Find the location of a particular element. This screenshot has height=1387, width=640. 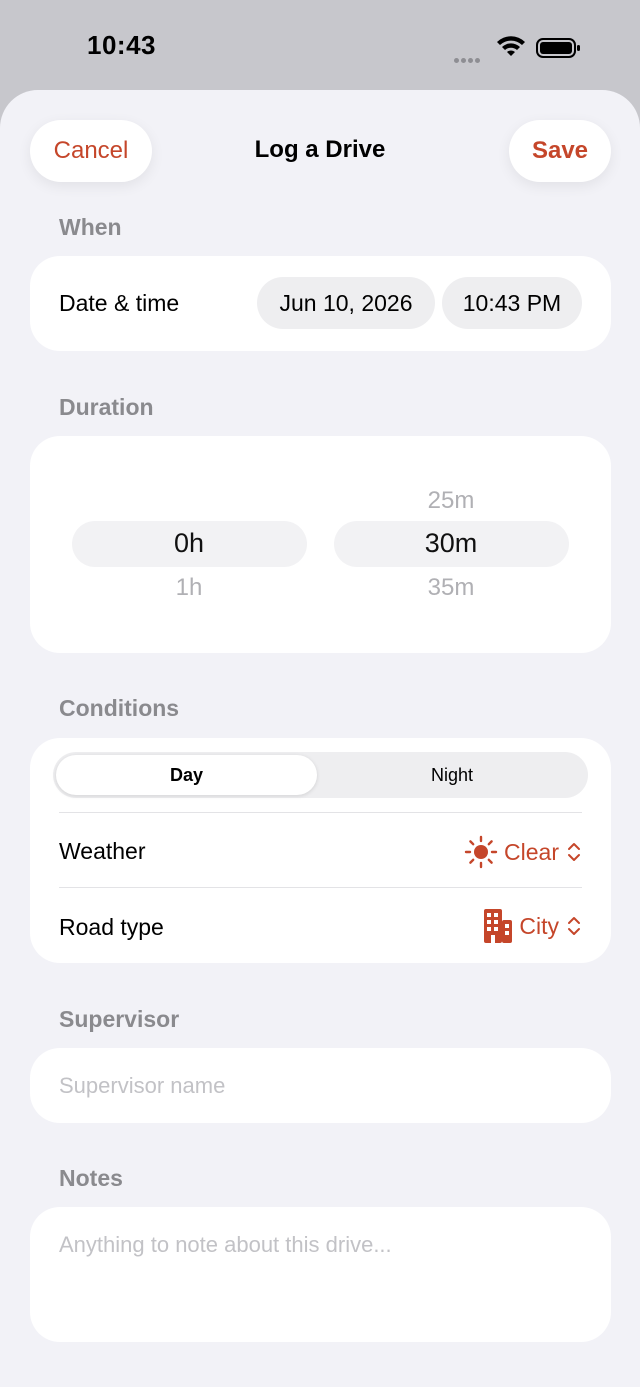

status-bar: 10:43 is located at coordinates (320, 45).